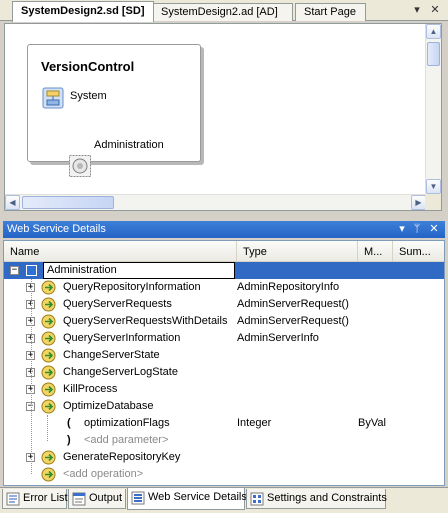 The height and width of the screenshot is (513, 448). What do you see at coordinates (45, 498) in the screenshot?
I see `tab-error-list-label: Error List` at bounding box center [45, 498].